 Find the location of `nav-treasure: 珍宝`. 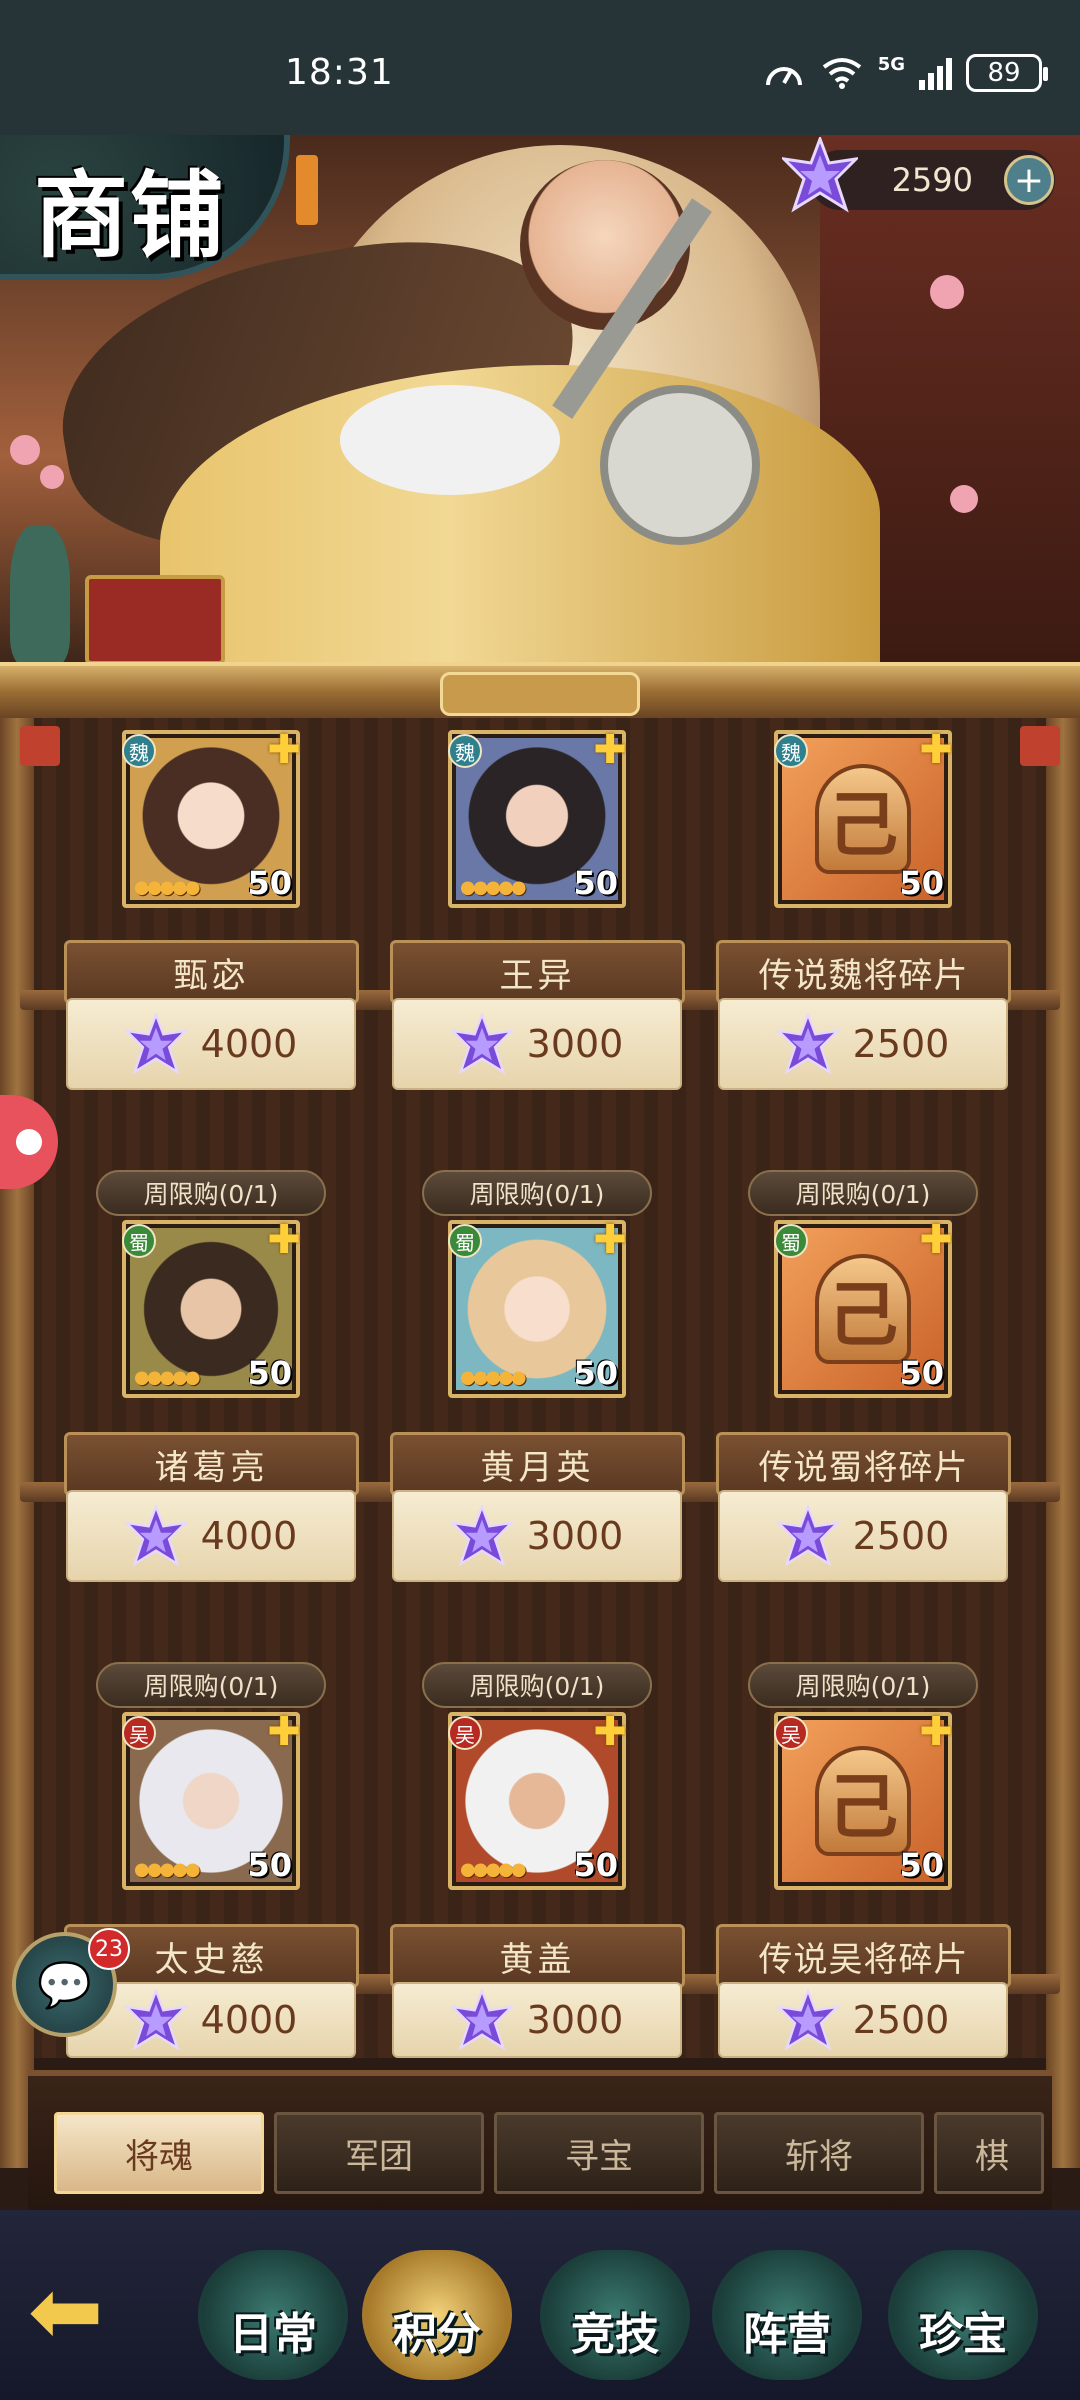

nav-treasure: 珍宝 is located at coordinates (963, 2315).